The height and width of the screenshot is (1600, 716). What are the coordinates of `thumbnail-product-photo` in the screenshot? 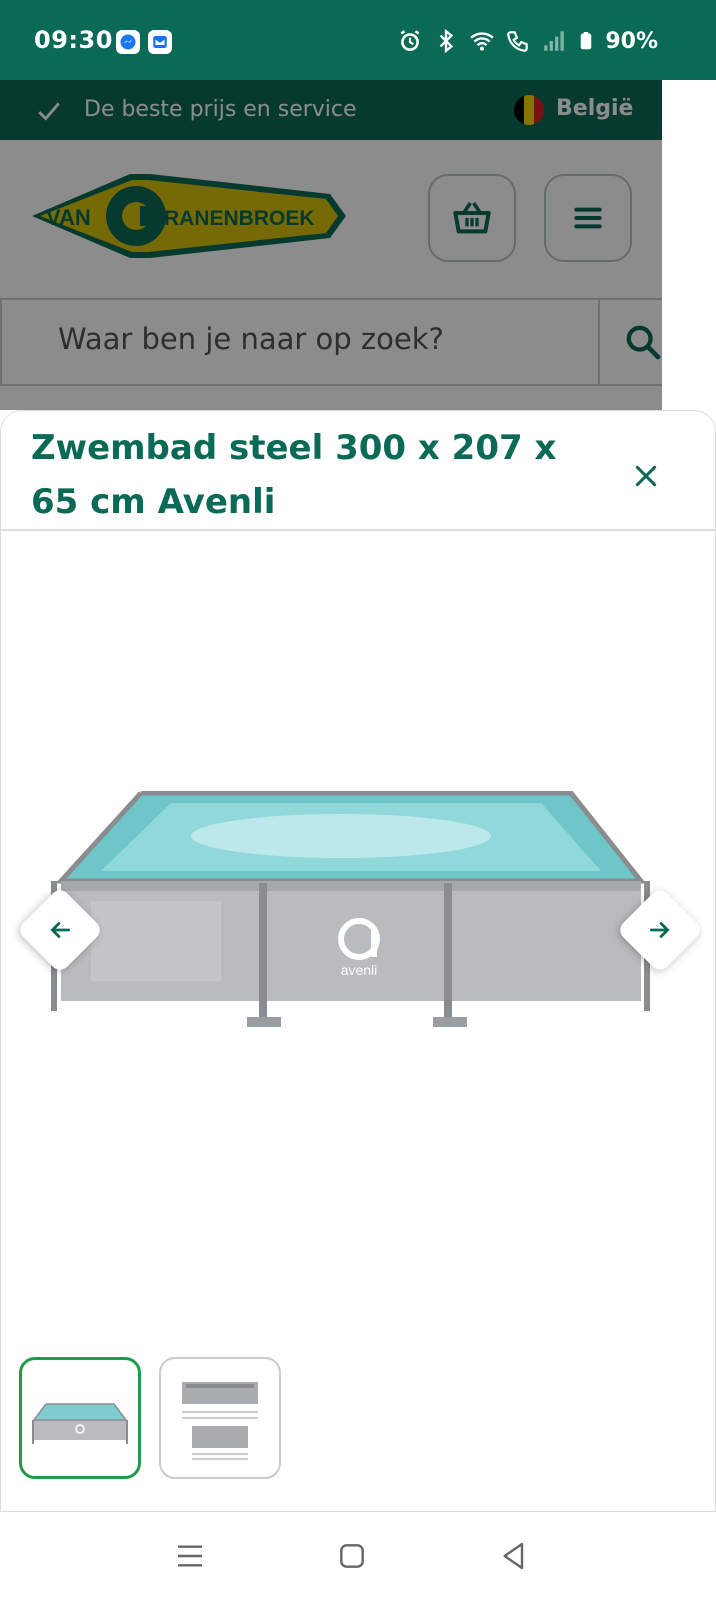 It's located at (80, 1418).